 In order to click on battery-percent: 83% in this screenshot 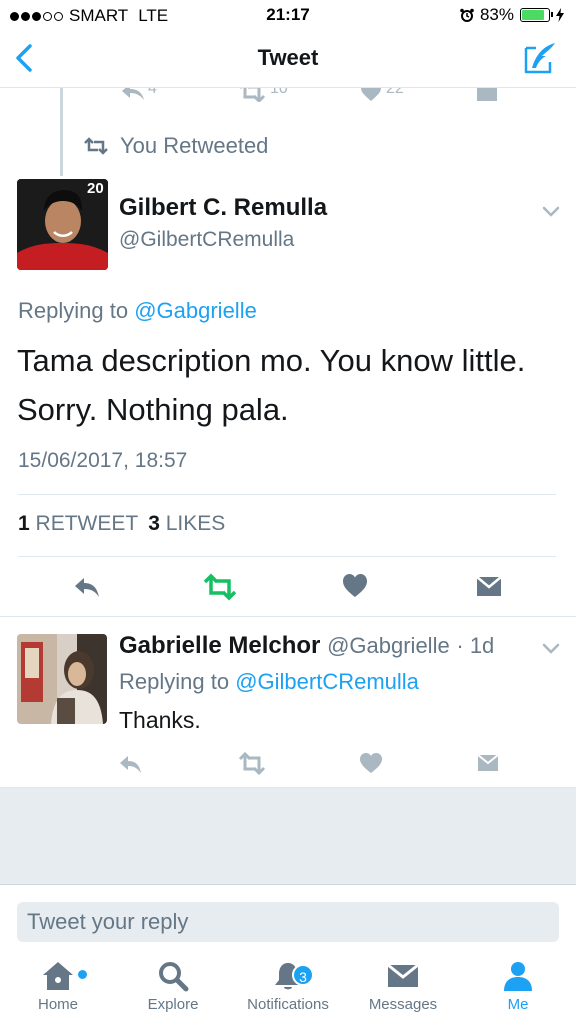, I will do `click(496, 14)`.